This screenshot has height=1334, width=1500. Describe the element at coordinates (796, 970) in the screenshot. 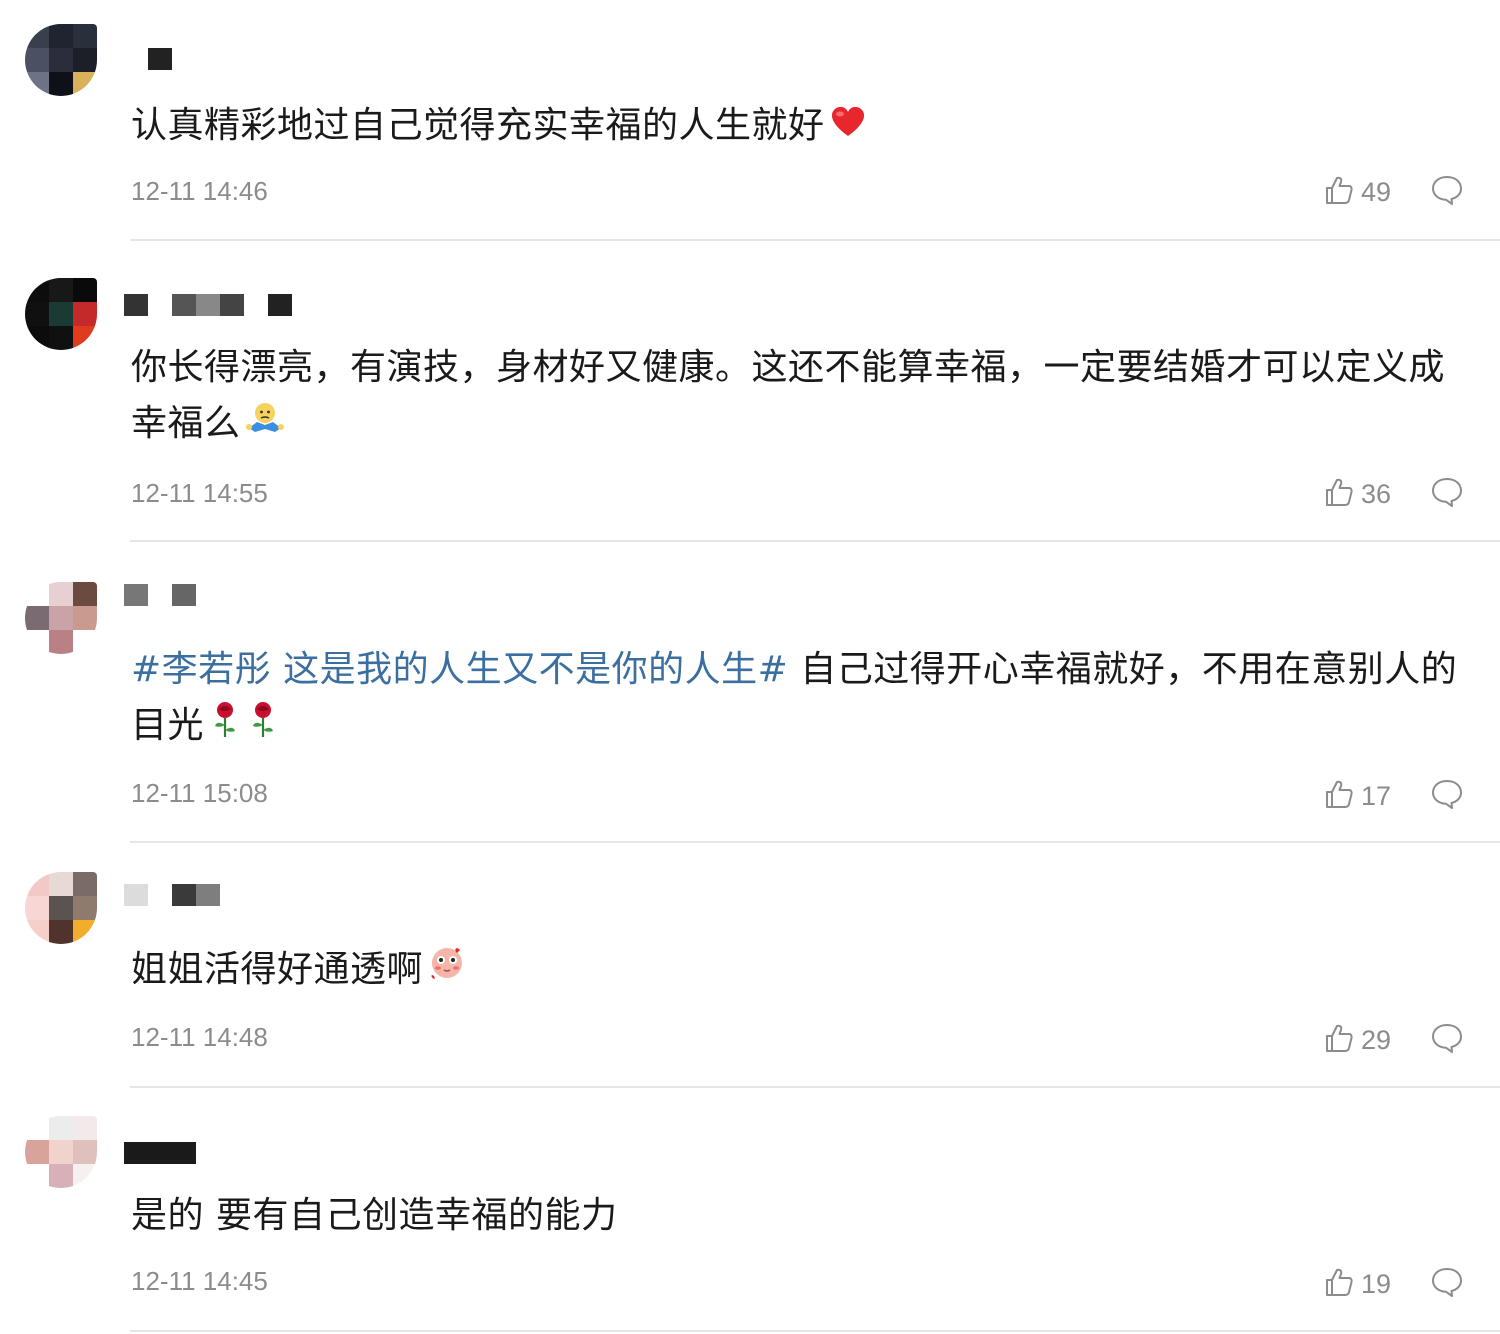

I see `comment-text: 姐姐活得好通透啊` at that location.